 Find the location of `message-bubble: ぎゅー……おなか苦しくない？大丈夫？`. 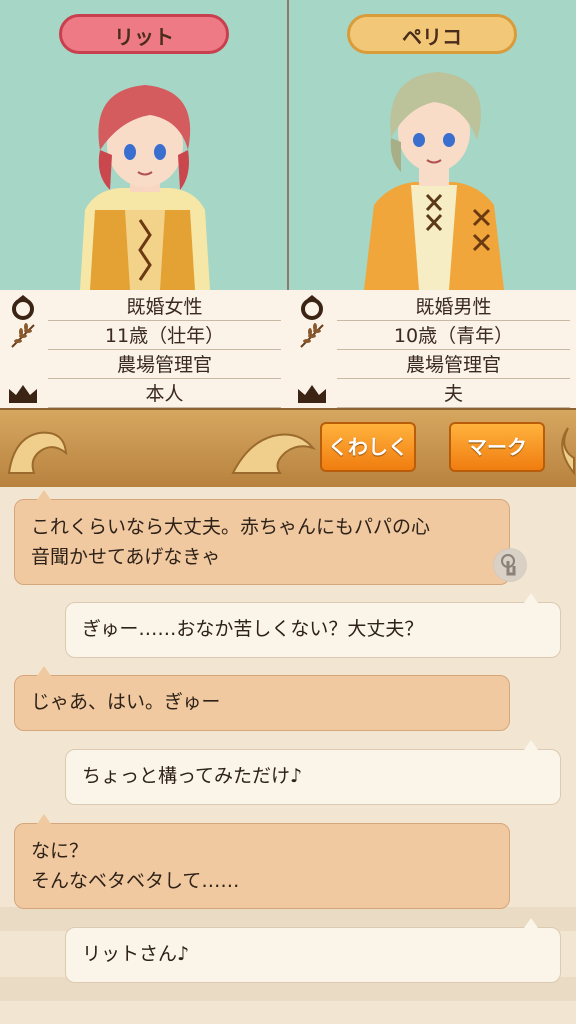

message-bubble: ぎゅー……おなか苦しくない？大丈夫？ is located at coordinates (313, 625).